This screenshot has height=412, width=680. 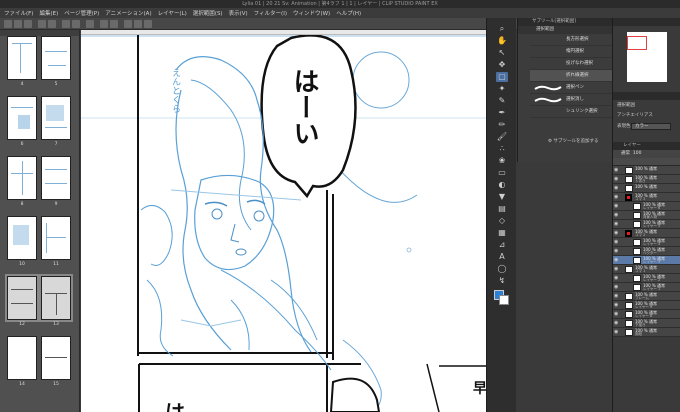 I want to click on menu-edit: 編集(E), so click(x=48, y=13).